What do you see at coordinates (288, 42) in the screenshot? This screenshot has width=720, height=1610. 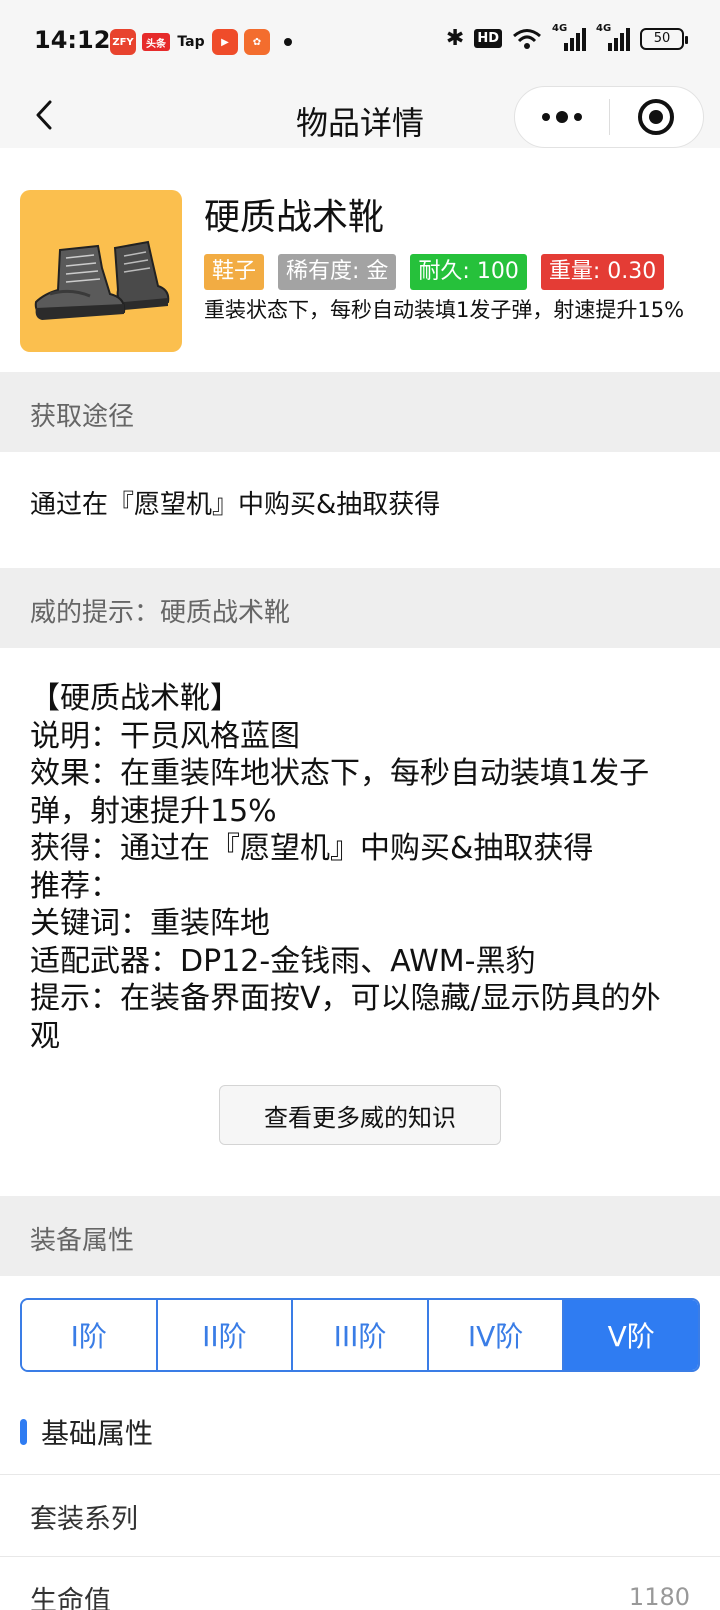 I see `more-notifications-dot` at bounding box center [288, 42].